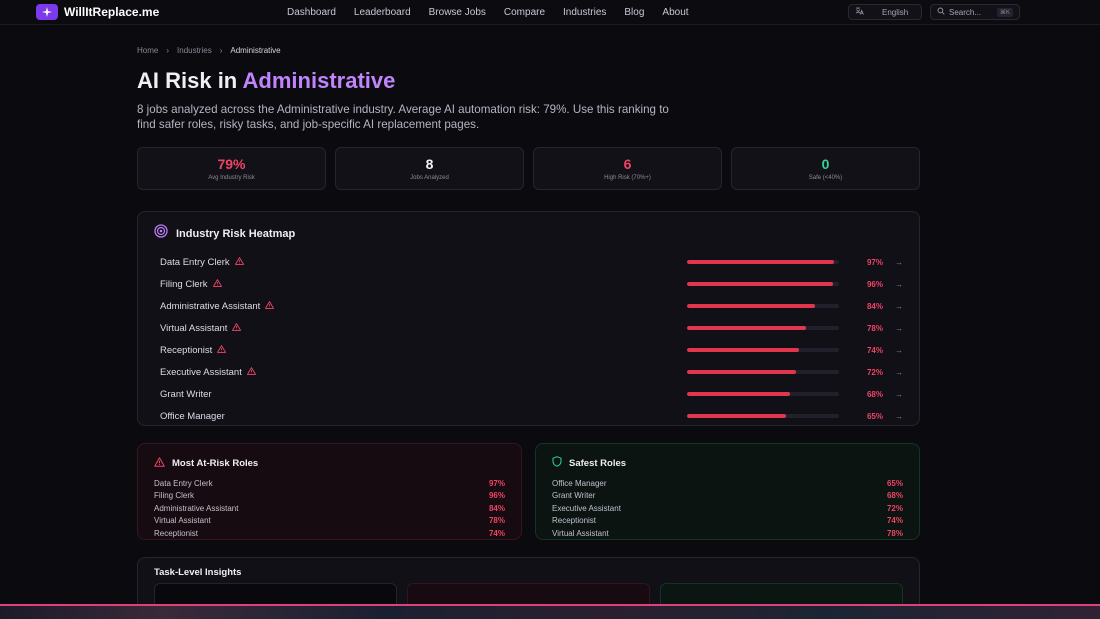 This screenshot has width=1100, height=619. What do you see at coordinates (47, 12) in the screenshot?
I see `sparkle-icon` at bounding box center [47, 12].